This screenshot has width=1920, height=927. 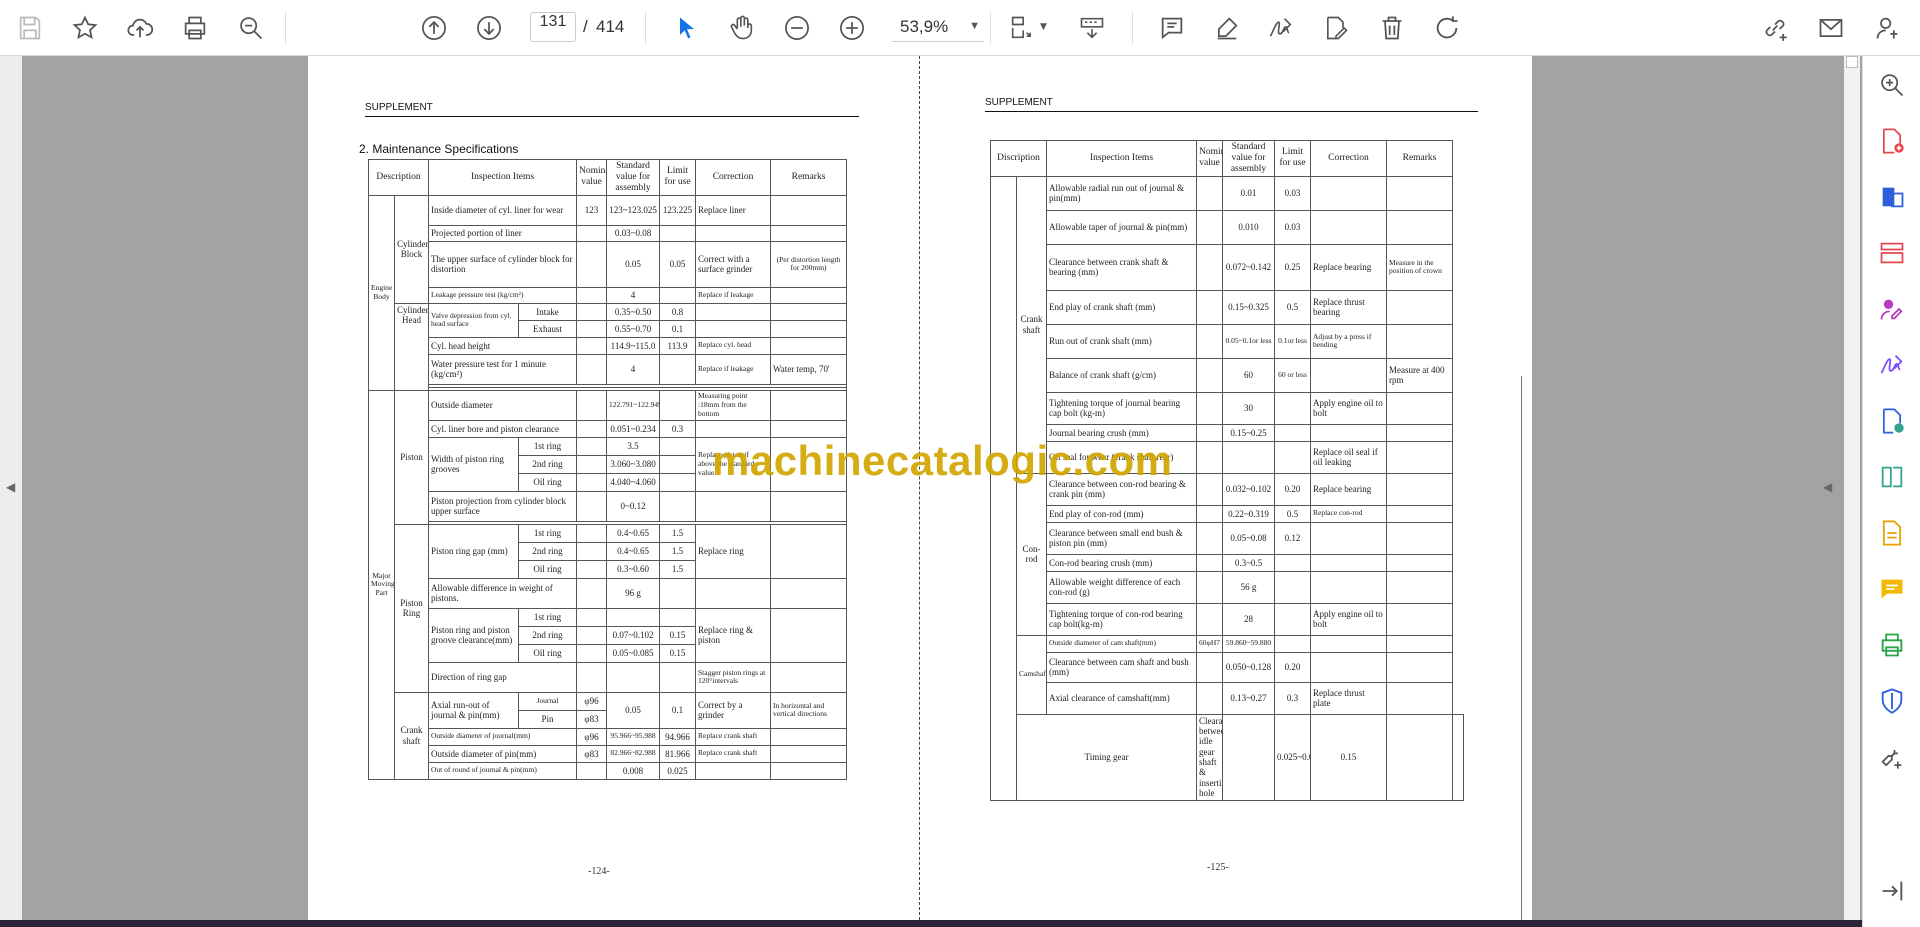 What do you see at coordinates (1121, 513) in the screenshot?
I see `cell: End play of con-rod (mm)` at bounding box center [1121, 513].